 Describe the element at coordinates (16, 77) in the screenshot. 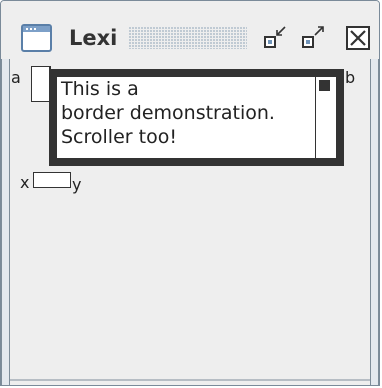

I see `label-a: a` at that location.